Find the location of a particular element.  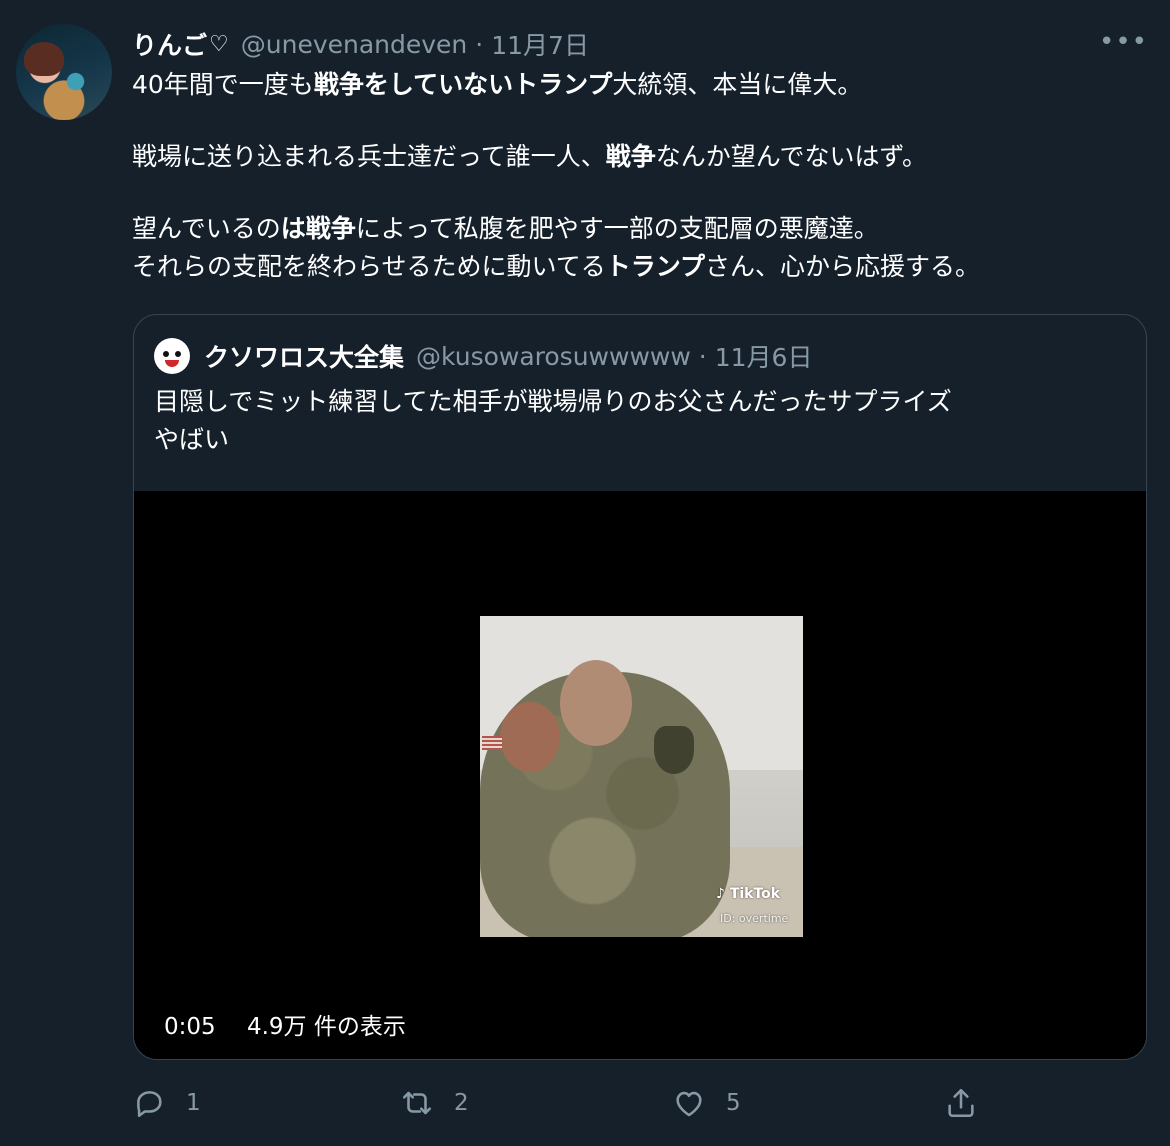

video-meta: 0:05 4.9万 件の表示 is located at coordinates (285, 1024).